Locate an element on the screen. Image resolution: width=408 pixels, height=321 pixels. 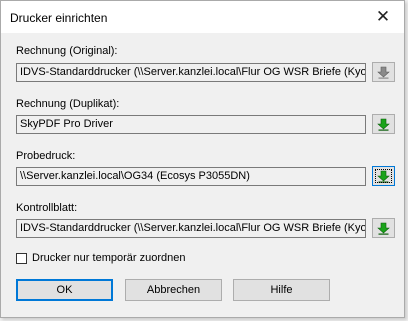
temporary-assign-option: Drucker nur temporär zuordnen is located at coordinates (100, 258).